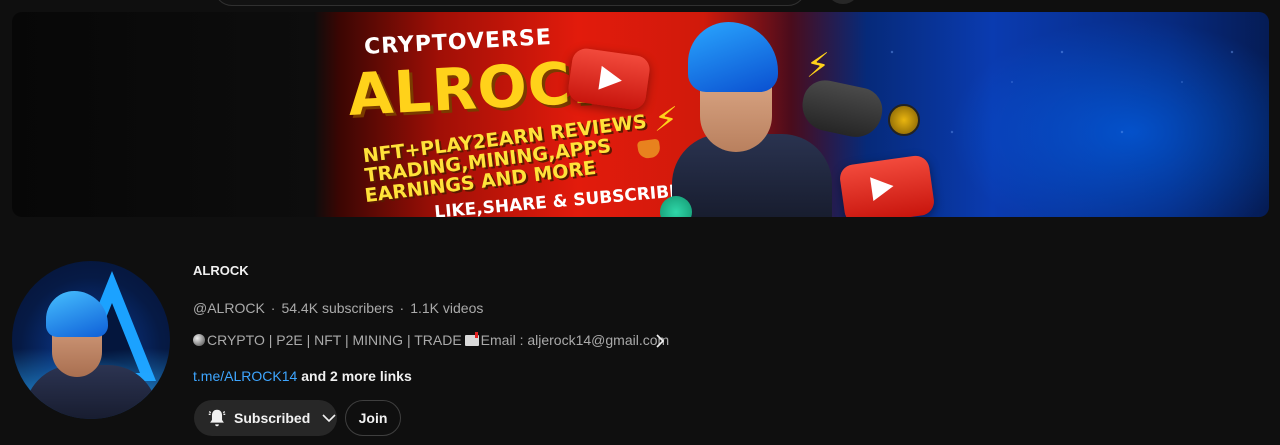 Image resolution: width=1280 pixels, height=445 pixels. I want to click on channel-avatar, so click(91, 340).